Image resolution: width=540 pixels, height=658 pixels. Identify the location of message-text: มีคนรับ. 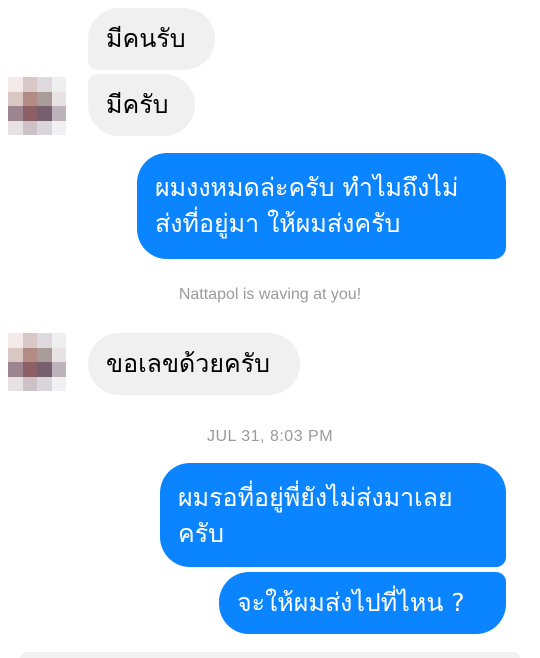
(146, 38).